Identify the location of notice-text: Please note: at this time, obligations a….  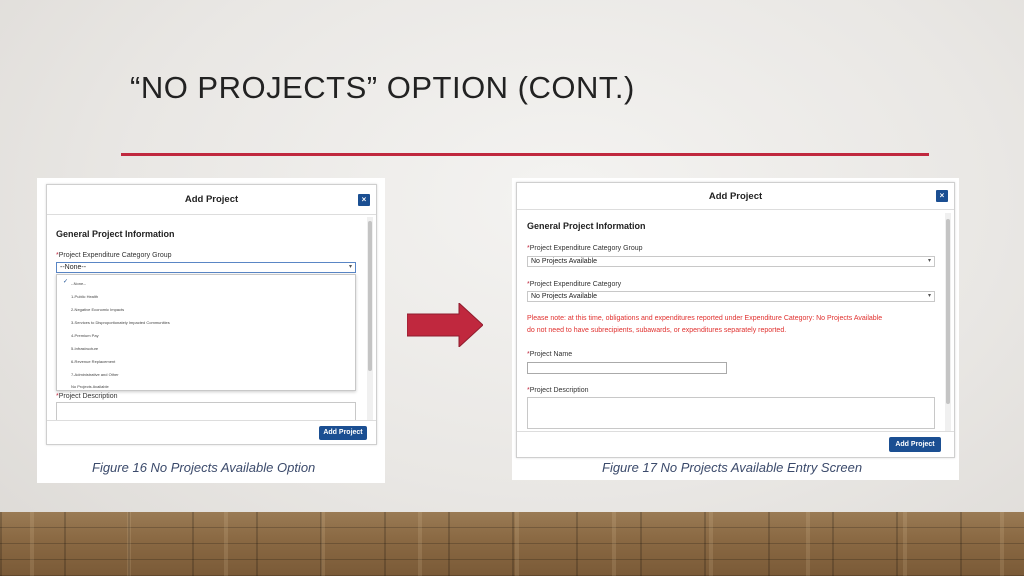
(704, 325).